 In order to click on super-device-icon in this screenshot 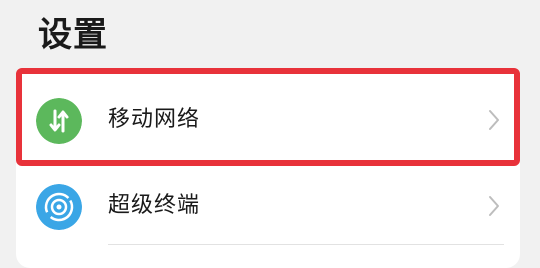, I will do `click(59, 207)`.